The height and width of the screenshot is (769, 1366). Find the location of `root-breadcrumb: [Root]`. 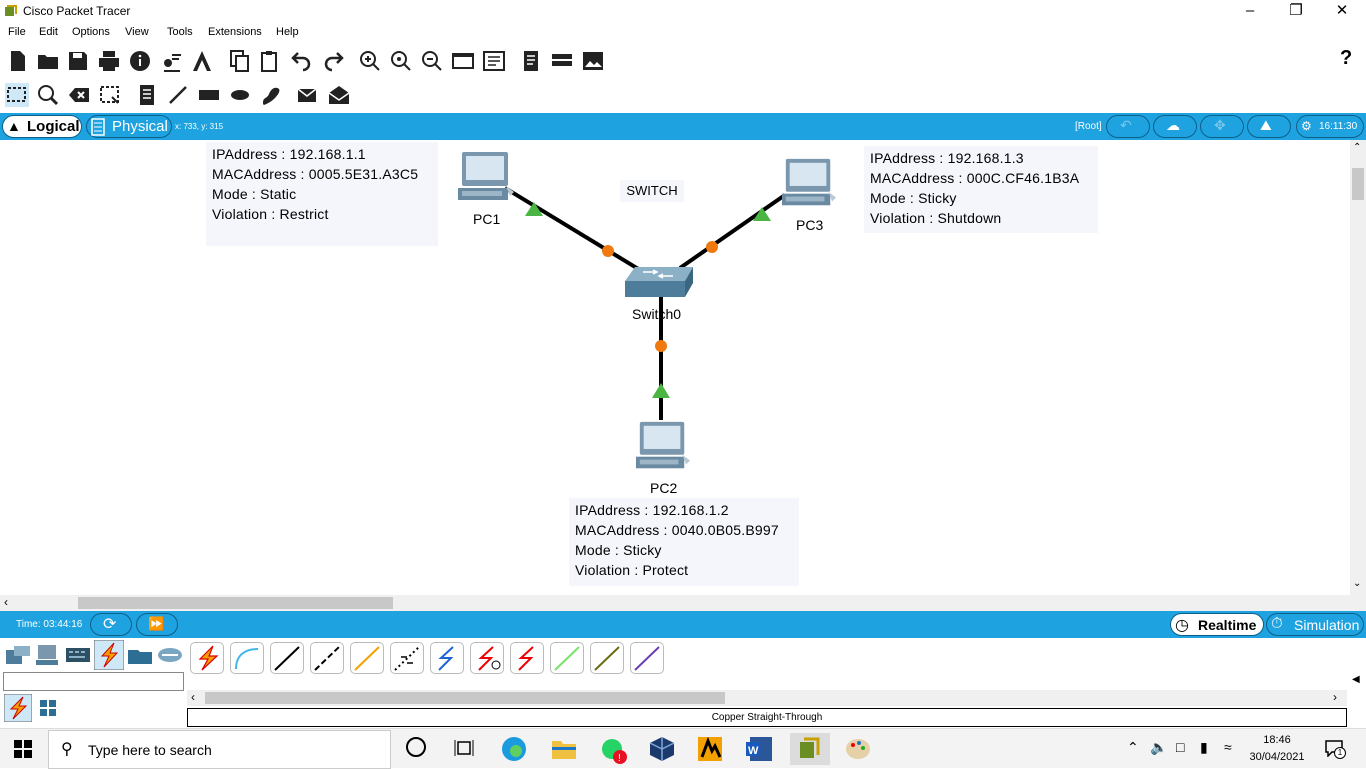

root-breadcrumb: [Root] is located at coordinates (1088, 126).